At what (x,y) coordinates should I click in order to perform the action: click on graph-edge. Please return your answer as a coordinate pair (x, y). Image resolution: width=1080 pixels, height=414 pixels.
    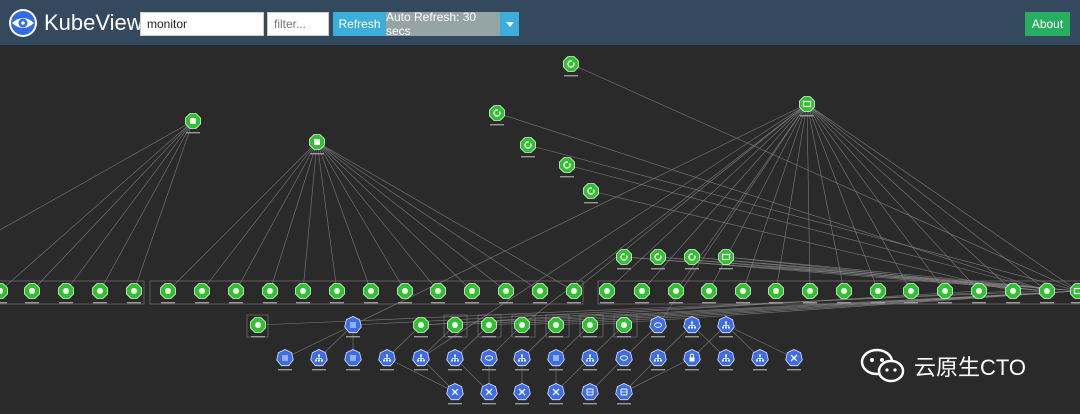
    Looking at the image, I should click on (163, 206).